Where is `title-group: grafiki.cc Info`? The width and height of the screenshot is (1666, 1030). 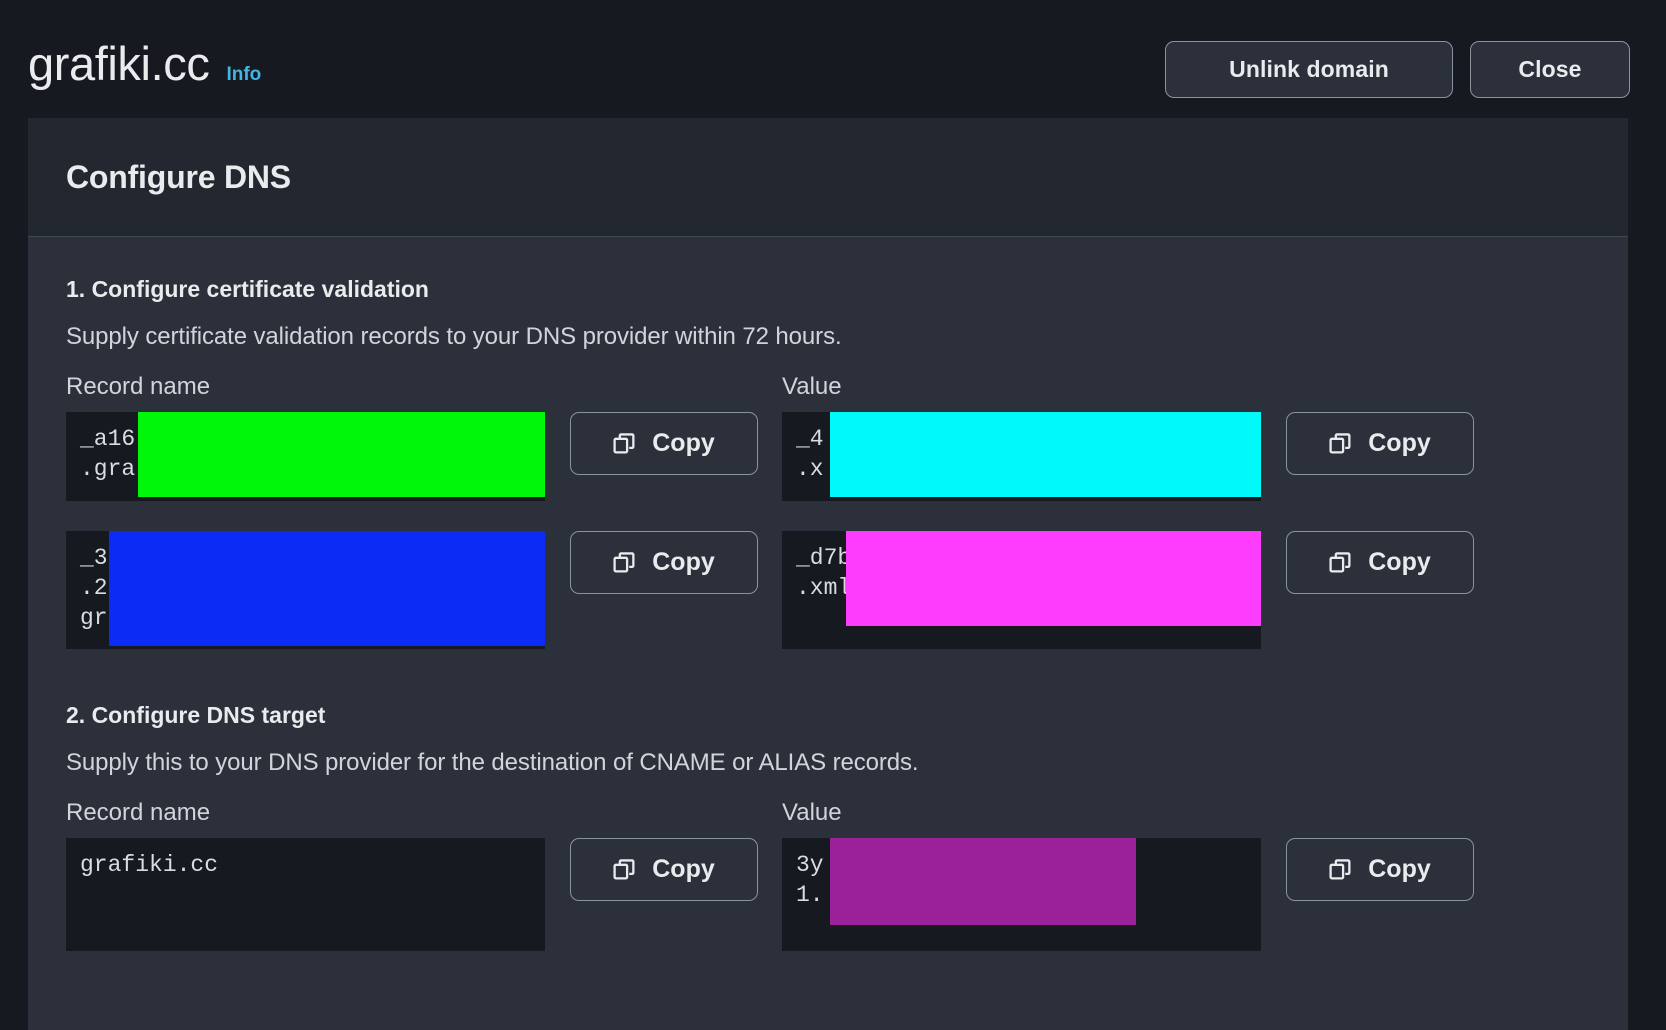 title-group: grafiki.cc Info is located at coordinates (144, 63).